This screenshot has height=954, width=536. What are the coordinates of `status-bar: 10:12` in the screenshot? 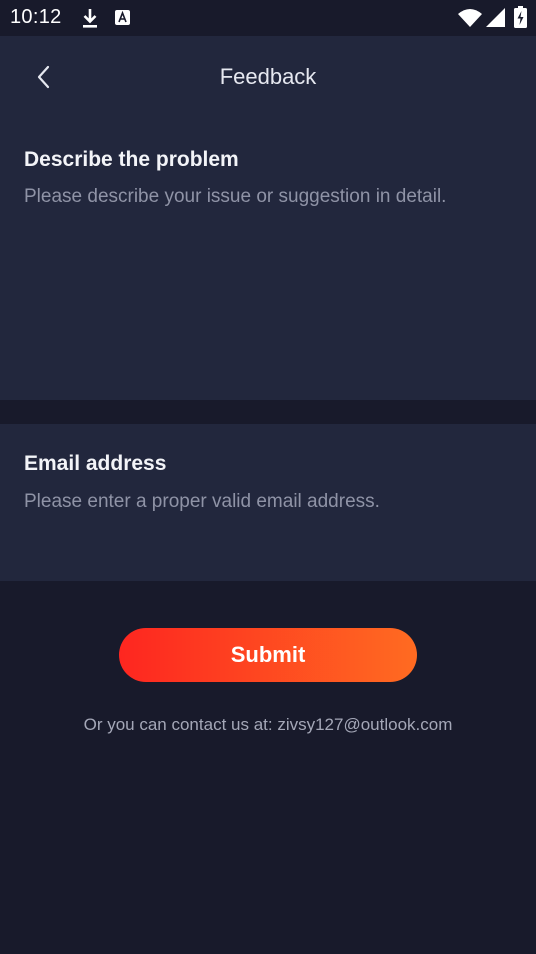 It's located at (268, 18).